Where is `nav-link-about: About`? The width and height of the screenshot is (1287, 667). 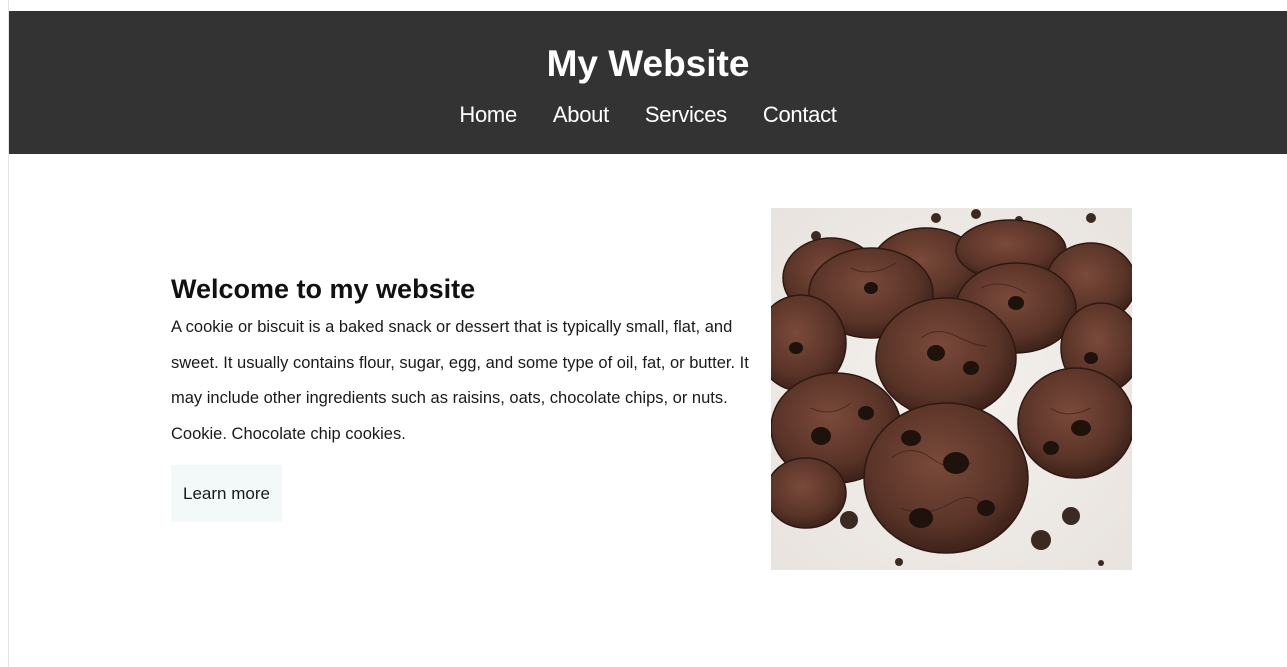
nav-link-about: About is located at coordinates (581, 115).